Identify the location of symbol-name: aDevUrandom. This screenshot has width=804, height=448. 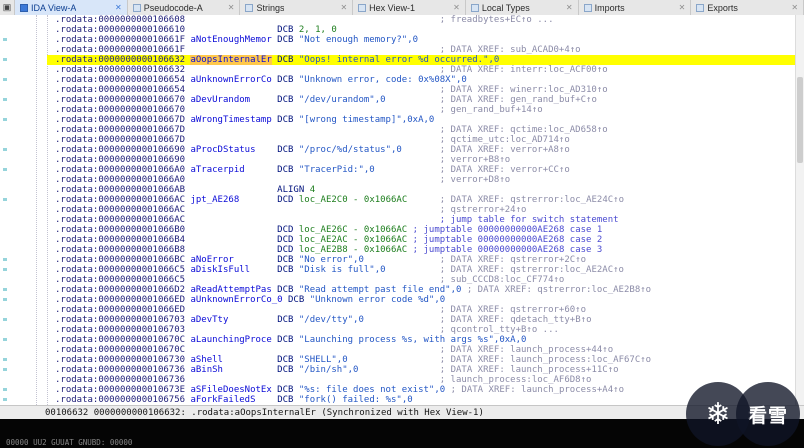
(220, 100).